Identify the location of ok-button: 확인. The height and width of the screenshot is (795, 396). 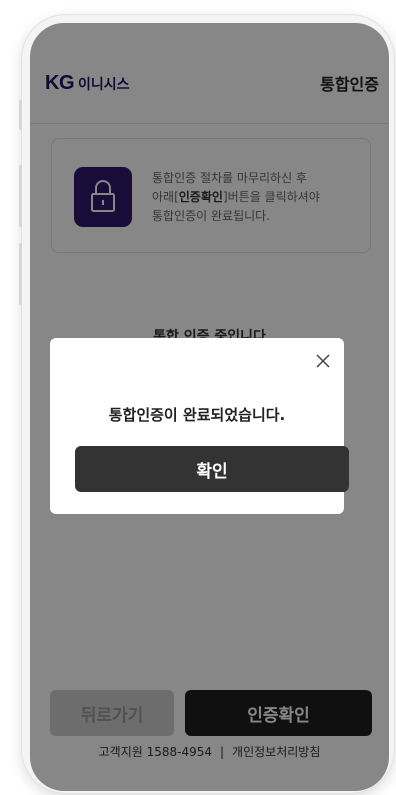
(212, 469).